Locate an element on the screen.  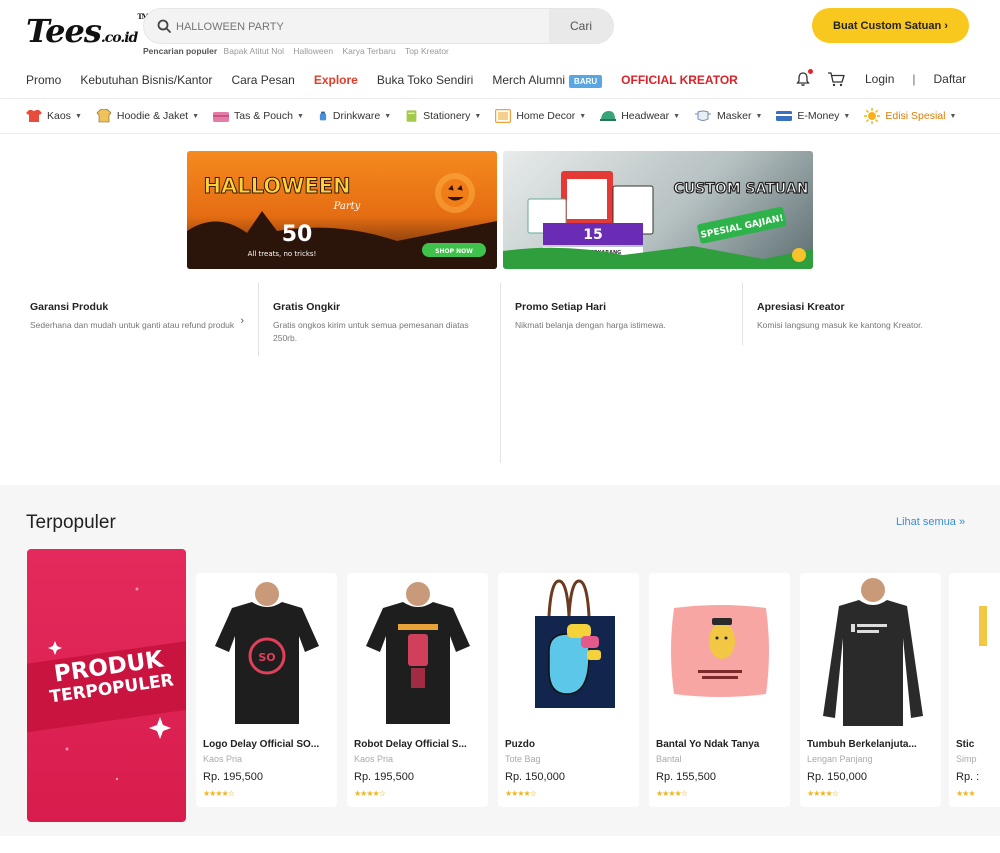
notification-dot is located at coordinates (810, 71).